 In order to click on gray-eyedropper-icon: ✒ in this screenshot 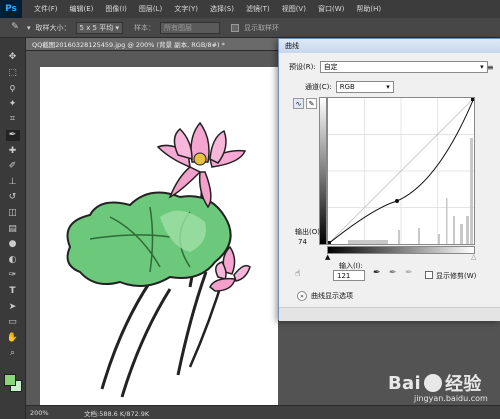, I will do `click(393, 273)`.